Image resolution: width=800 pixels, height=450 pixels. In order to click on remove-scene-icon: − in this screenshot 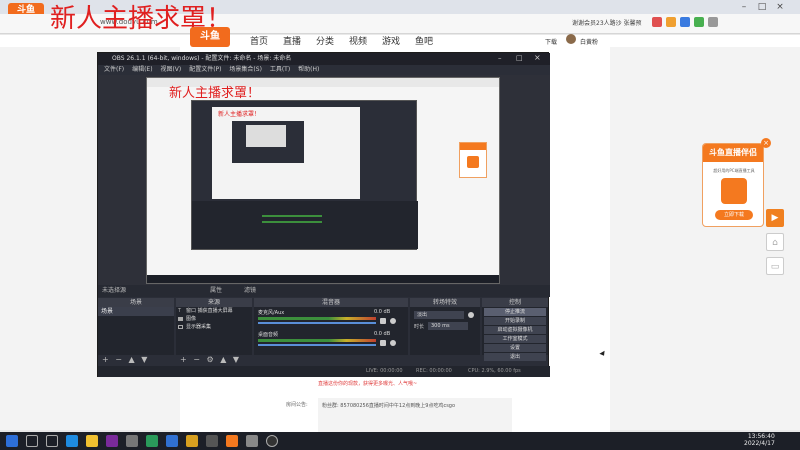, I will do `click(118, 359)`.